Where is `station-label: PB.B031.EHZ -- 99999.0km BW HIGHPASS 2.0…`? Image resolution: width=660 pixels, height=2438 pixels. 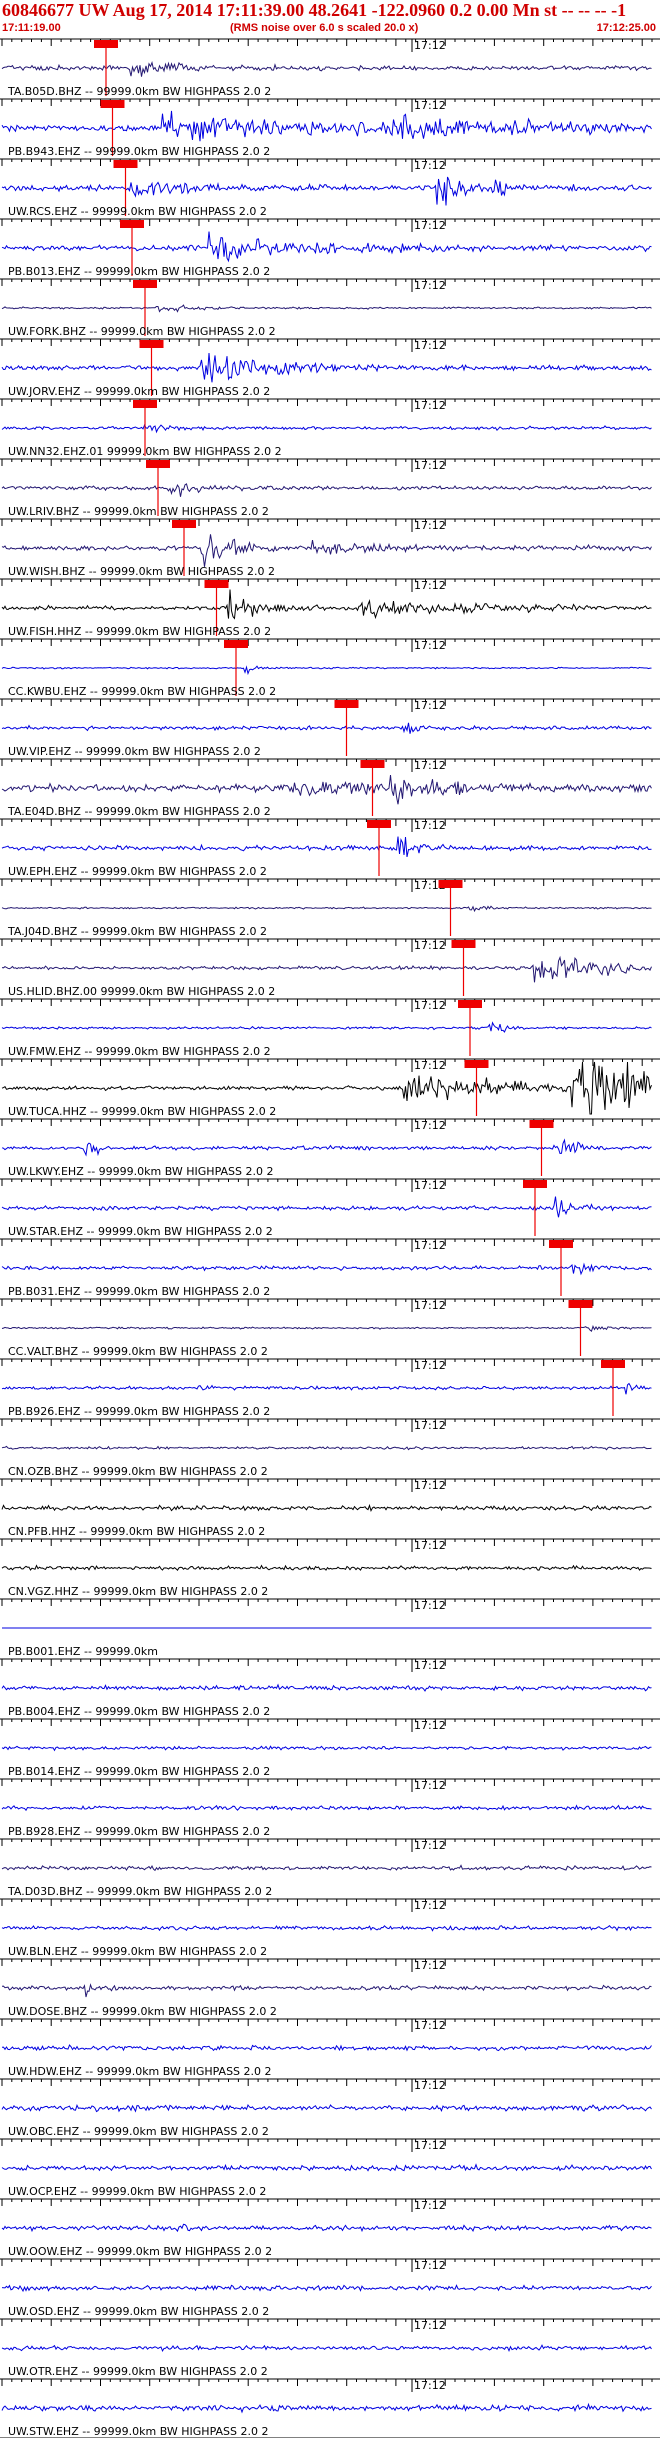 station-label: PB.B031.EHZ -- 99999.0km BW HIGHPASS 2.0… is located at coordinates (139, 1291).